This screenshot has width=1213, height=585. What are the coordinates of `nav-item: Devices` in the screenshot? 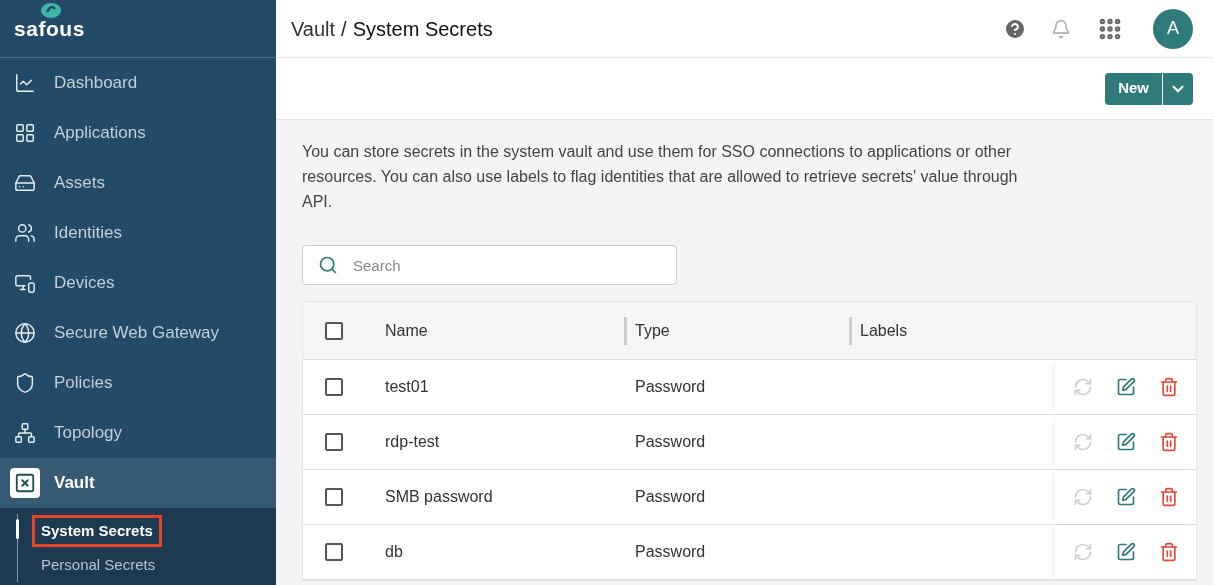 It's located at (138, 283).